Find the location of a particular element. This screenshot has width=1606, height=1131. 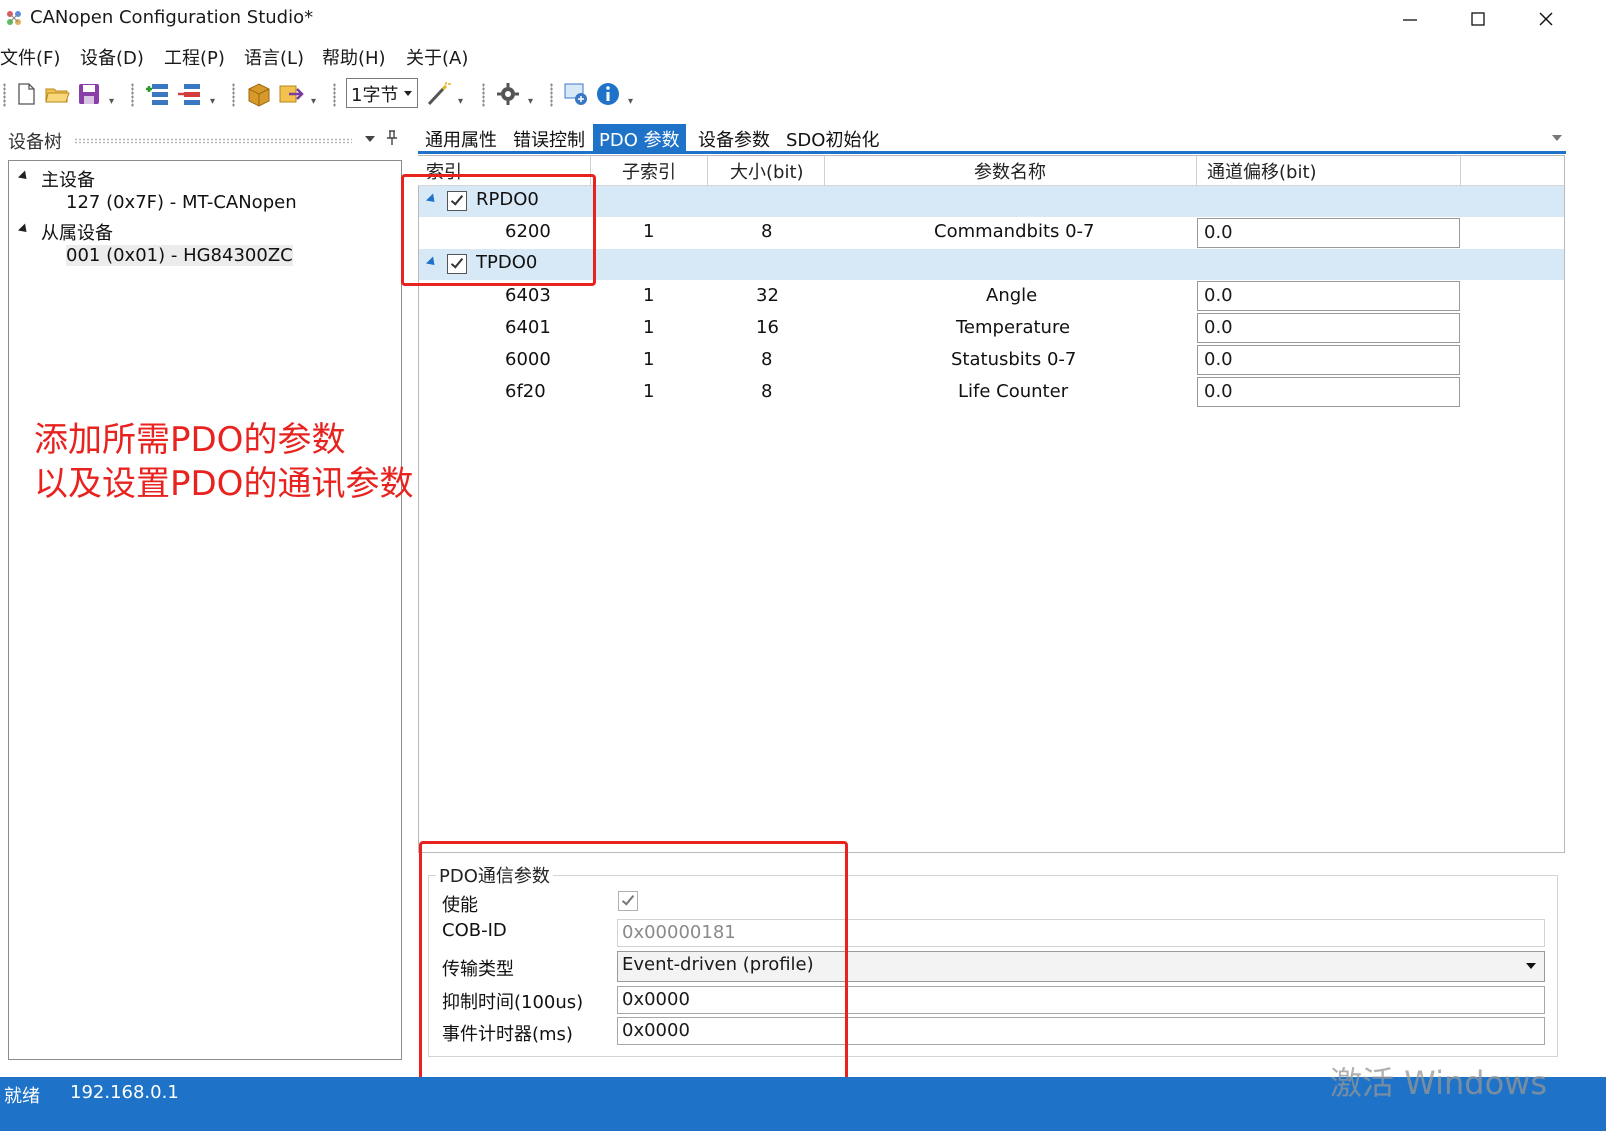

save-dropdown-icon: ▾ is located at coordinates (111, 101).